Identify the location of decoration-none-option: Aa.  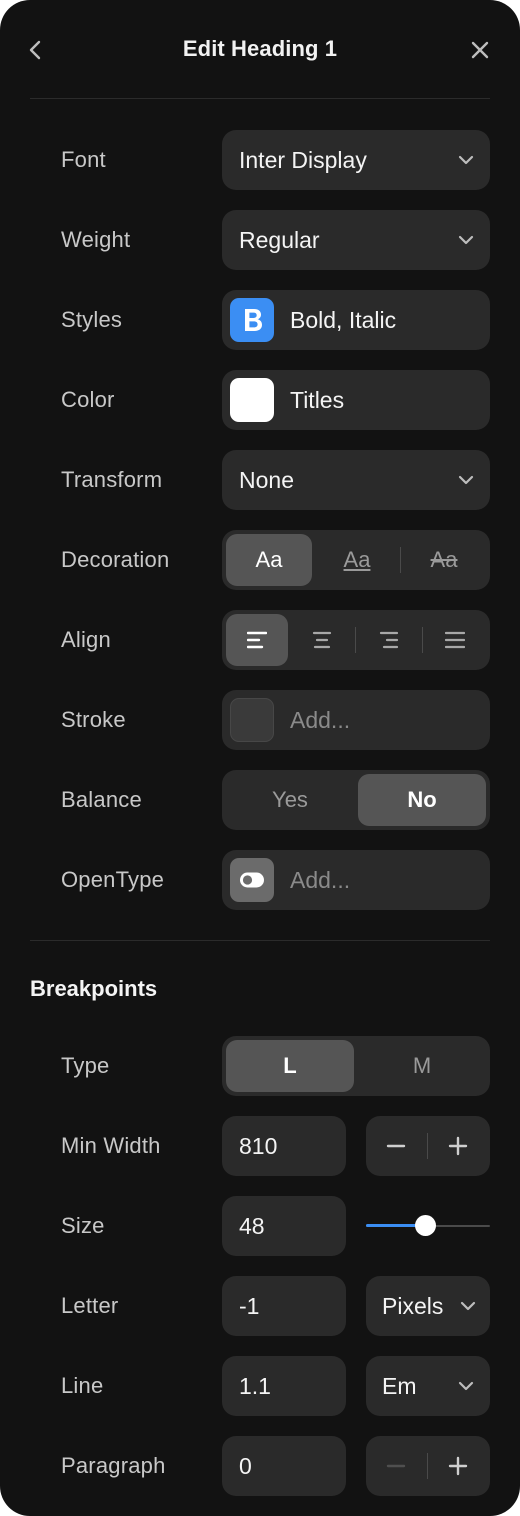
(269, 560).